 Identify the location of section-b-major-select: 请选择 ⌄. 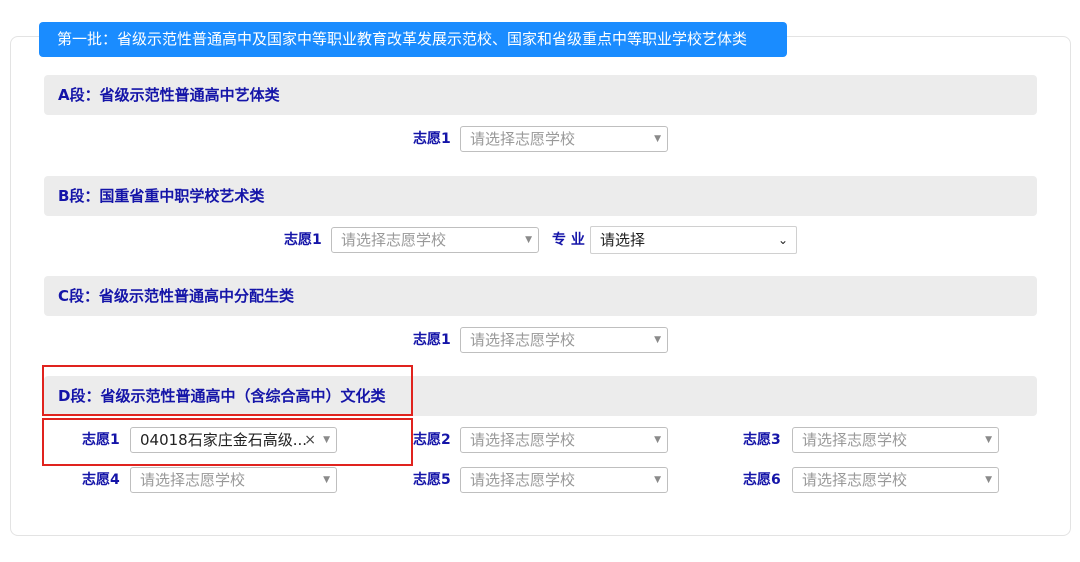
(693, 240).